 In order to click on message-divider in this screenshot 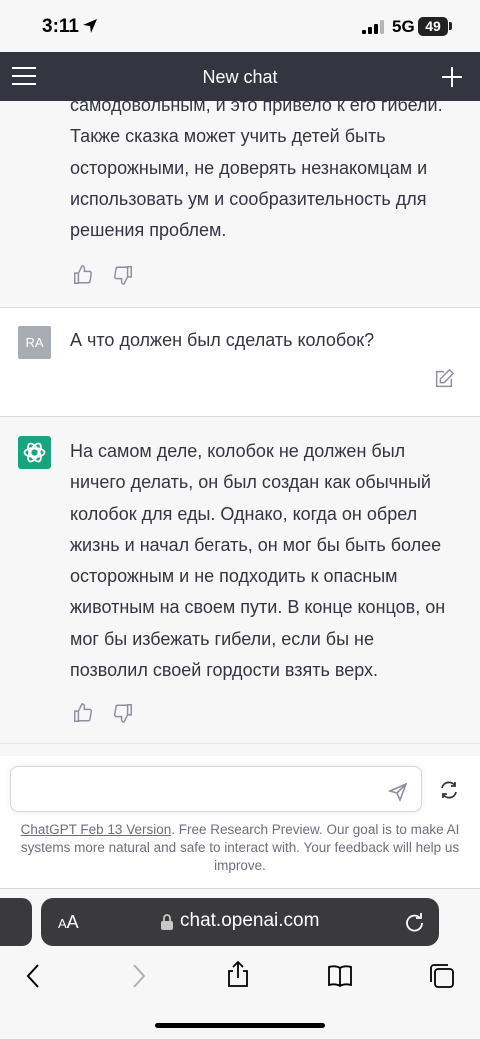, I will do `click(240, 743)`.